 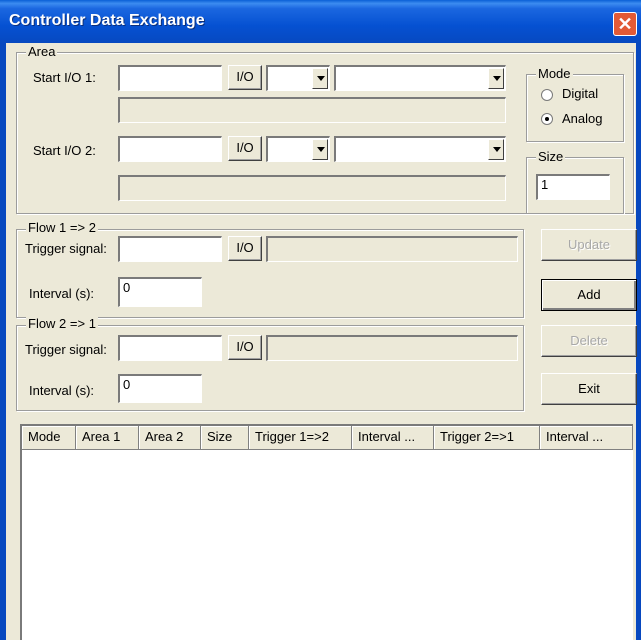 What do you see at coordinates (589, 341) in the screenshot?
I see `delete-button: Delete` at bounding box center [589, 341].